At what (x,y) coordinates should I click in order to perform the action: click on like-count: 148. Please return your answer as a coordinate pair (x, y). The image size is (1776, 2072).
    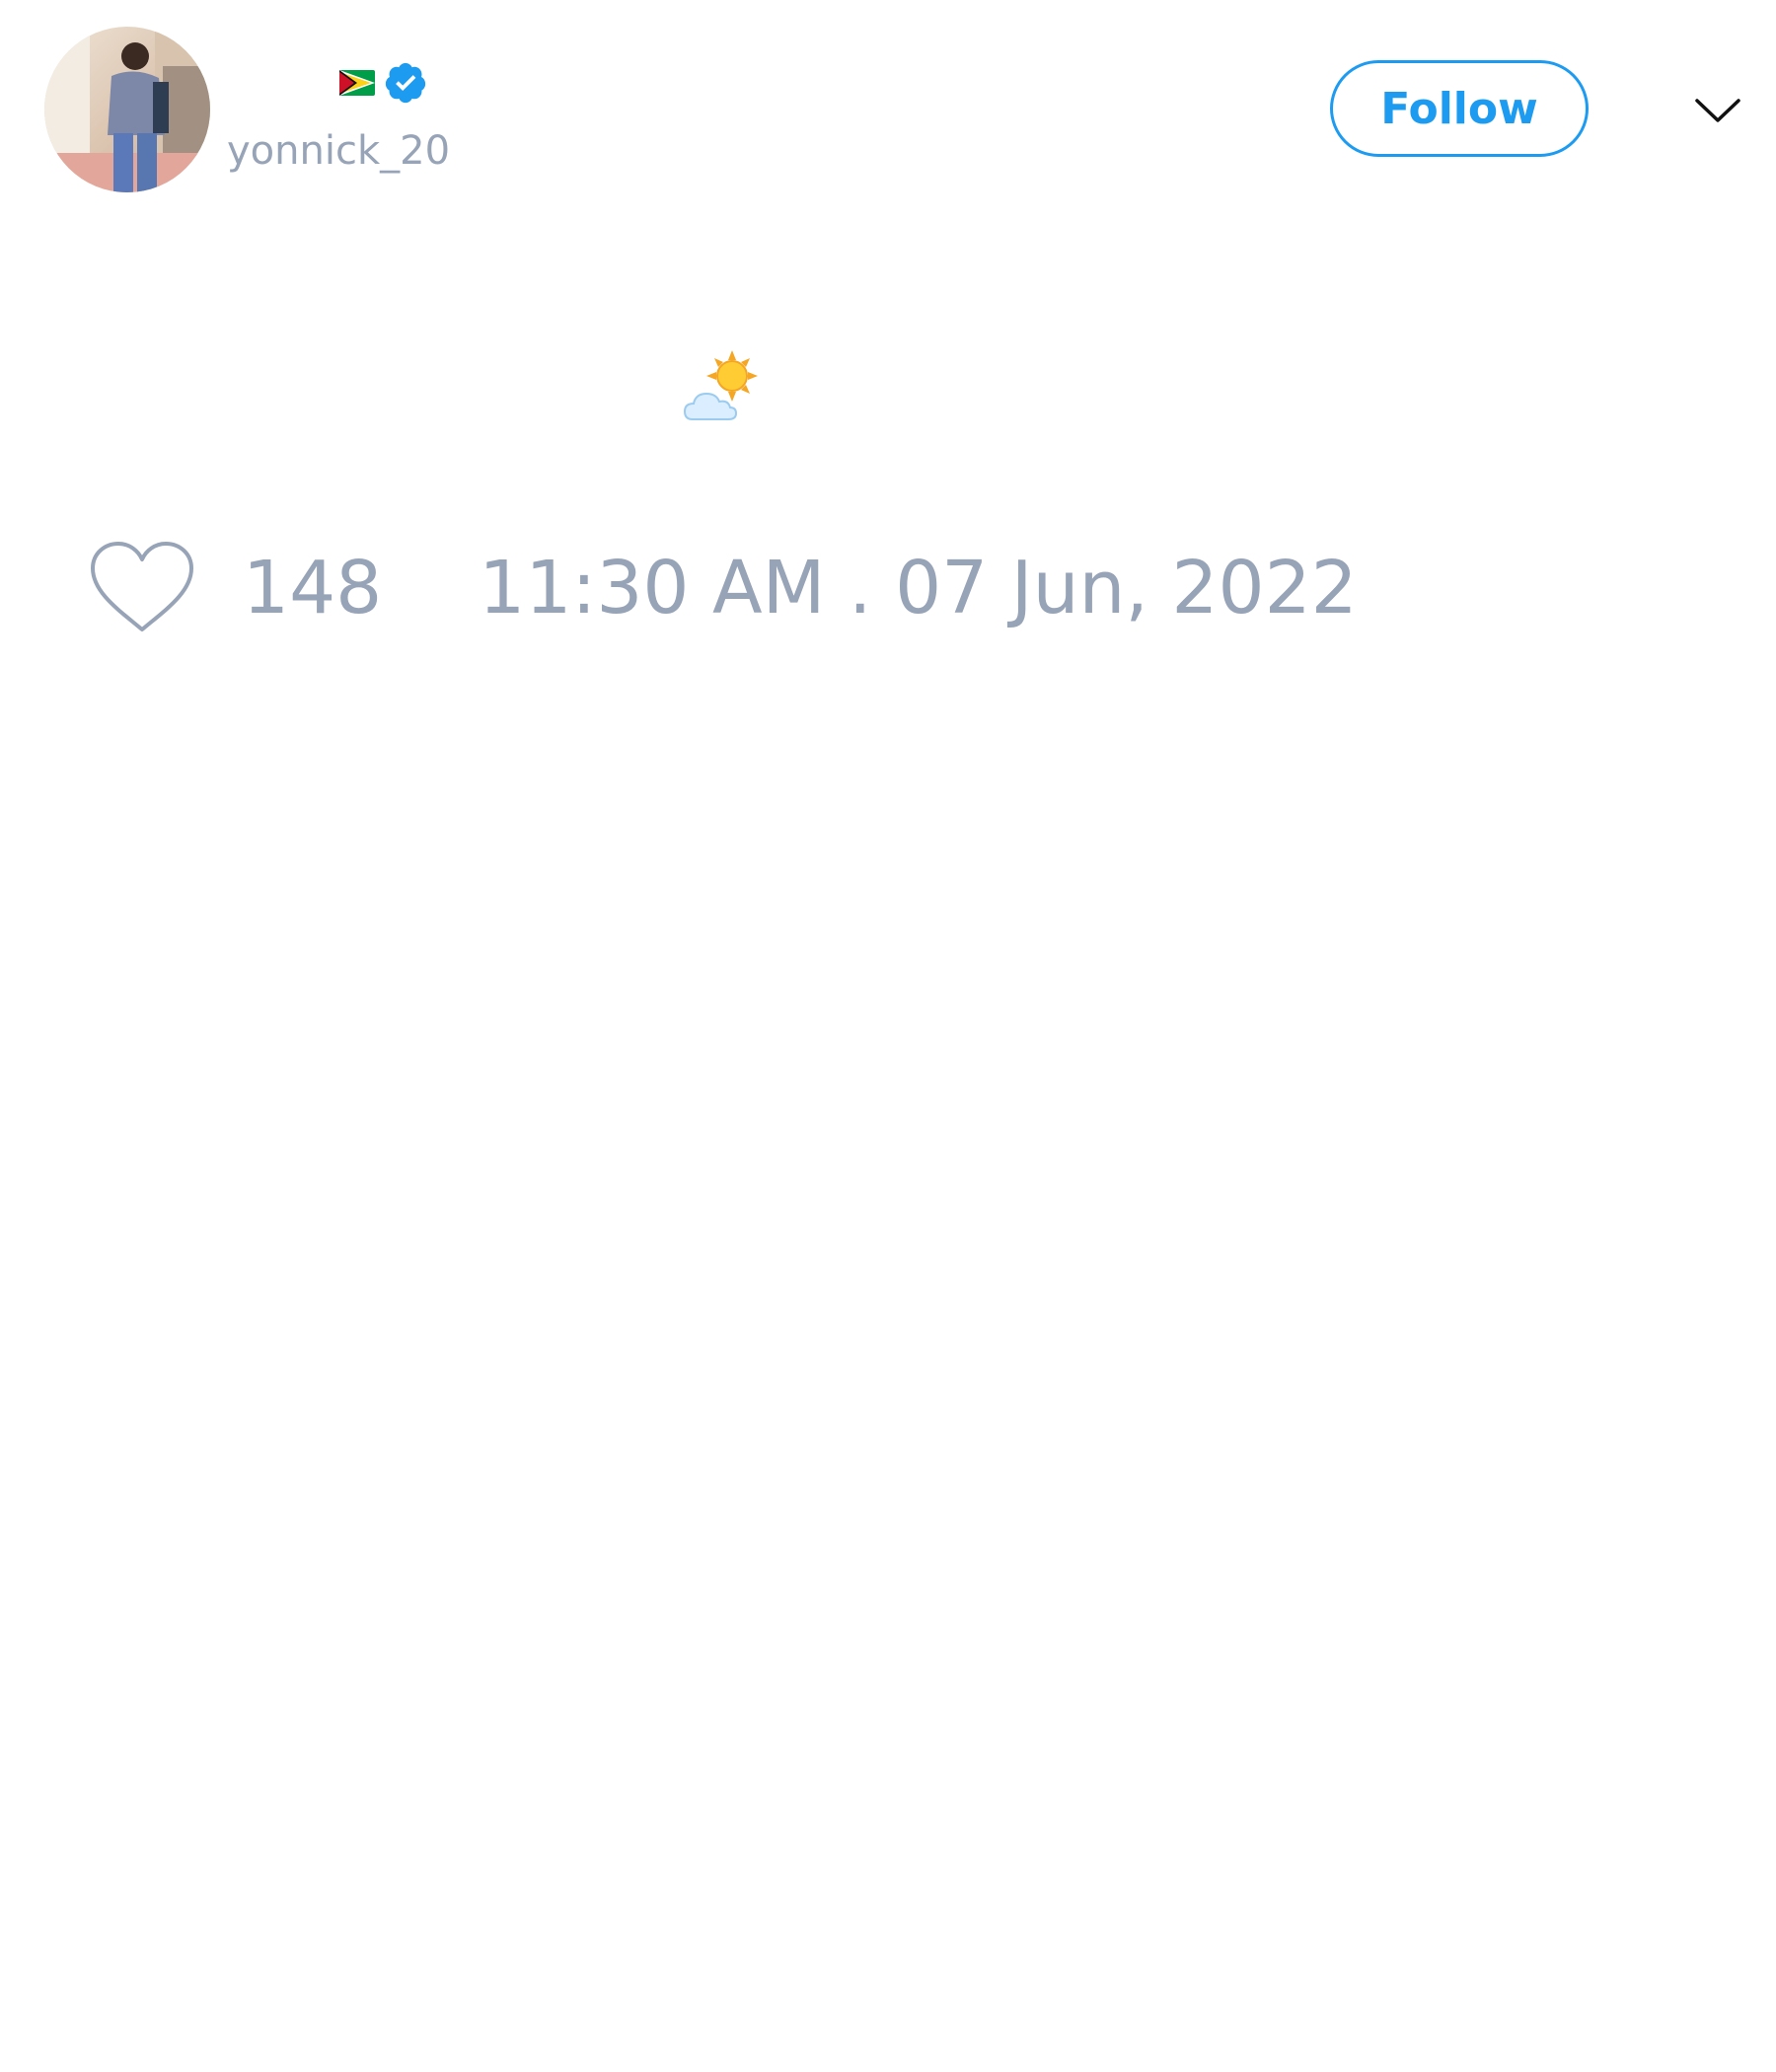
    Looking at the image, I should click on (313, 588).